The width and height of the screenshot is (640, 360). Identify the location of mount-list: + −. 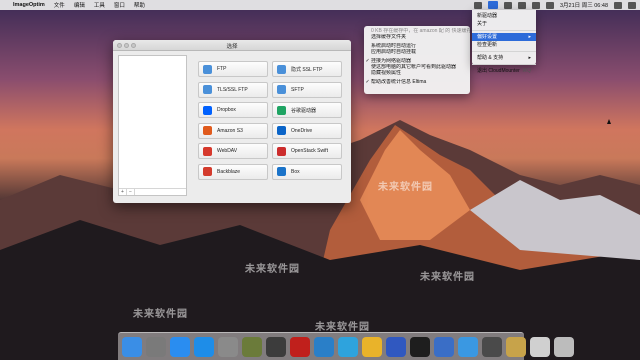
(152, 125).